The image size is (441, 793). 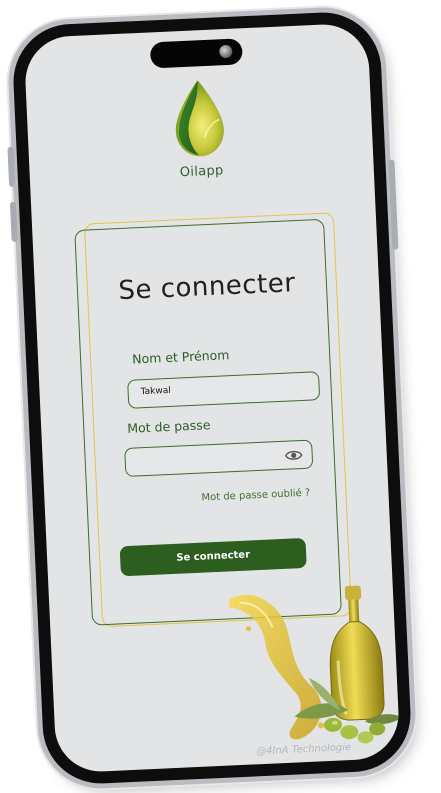 I want to click on app-name: Oilapp, so click(x=201, y=172).